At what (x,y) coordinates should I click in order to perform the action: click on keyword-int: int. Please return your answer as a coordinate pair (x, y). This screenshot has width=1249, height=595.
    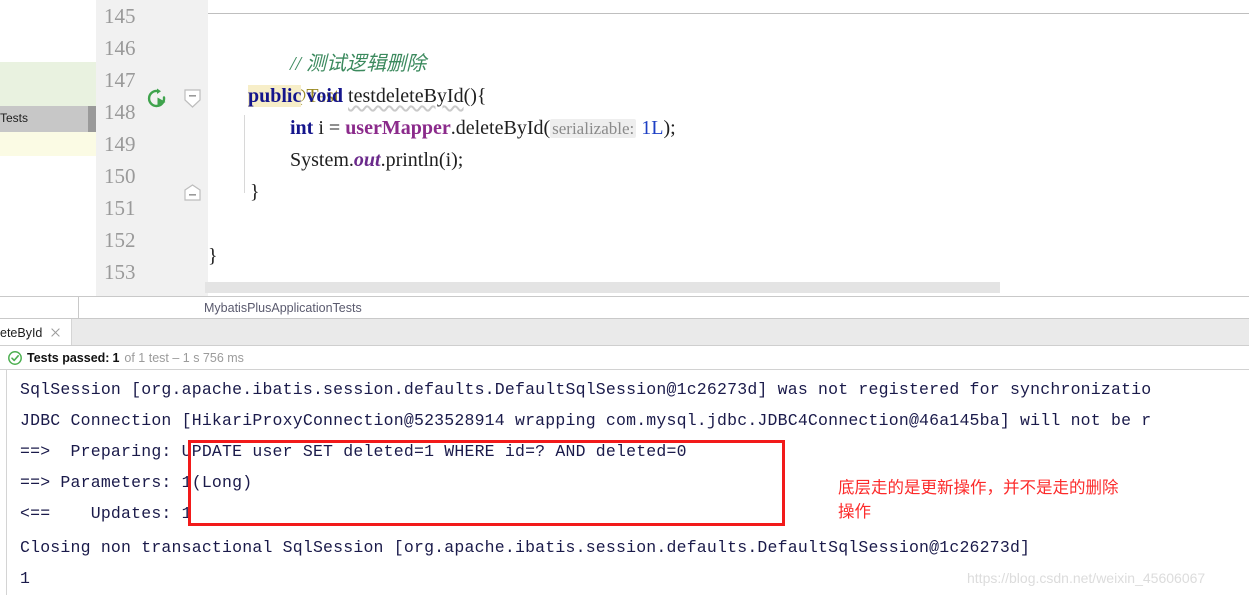
    Looking at the image, I should click on (302, 128).